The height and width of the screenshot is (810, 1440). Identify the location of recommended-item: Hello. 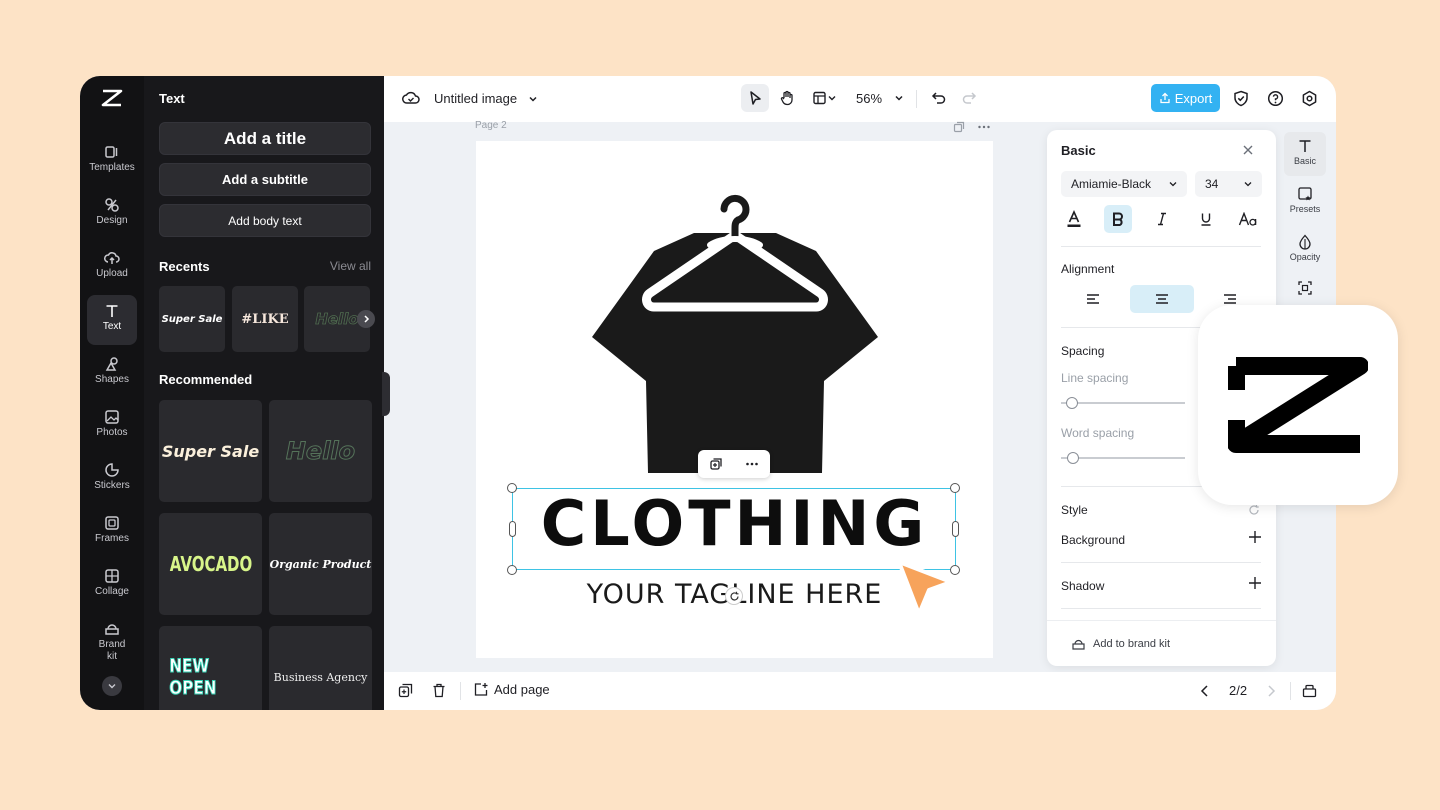
(320, 451).